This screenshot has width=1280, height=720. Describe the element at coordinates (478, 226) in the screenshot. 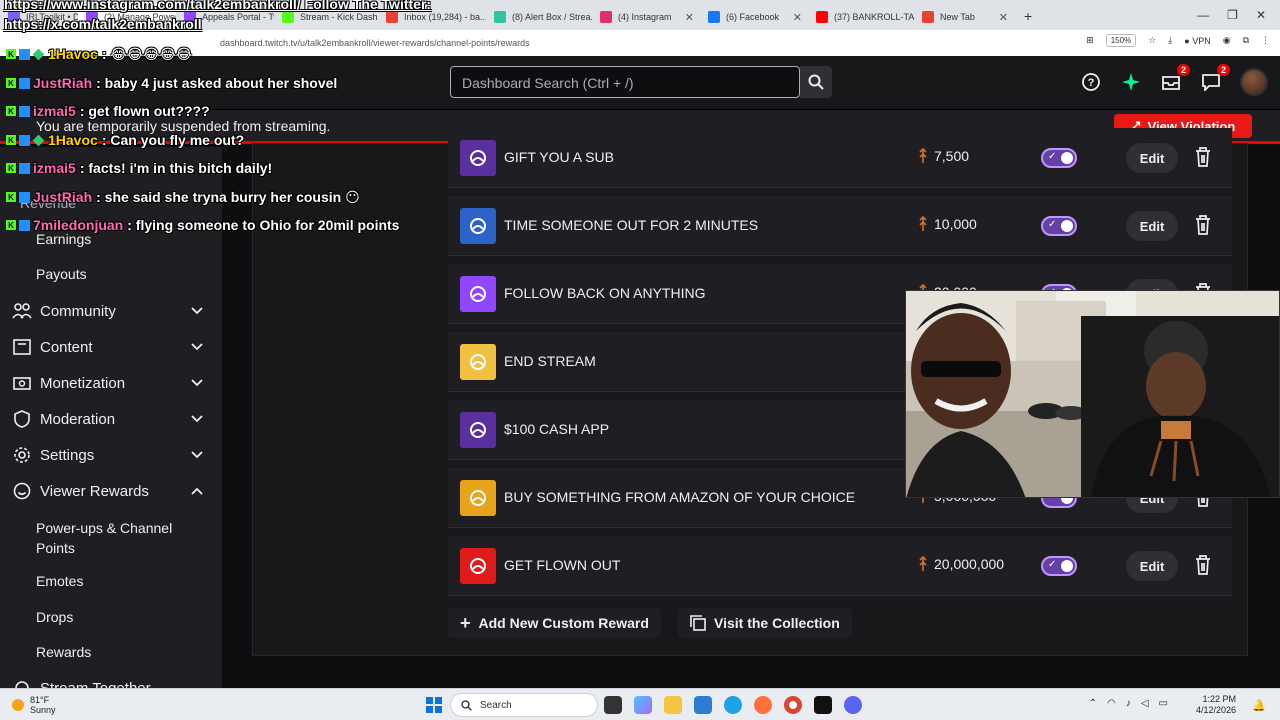

I see `reward-icon` at that location.